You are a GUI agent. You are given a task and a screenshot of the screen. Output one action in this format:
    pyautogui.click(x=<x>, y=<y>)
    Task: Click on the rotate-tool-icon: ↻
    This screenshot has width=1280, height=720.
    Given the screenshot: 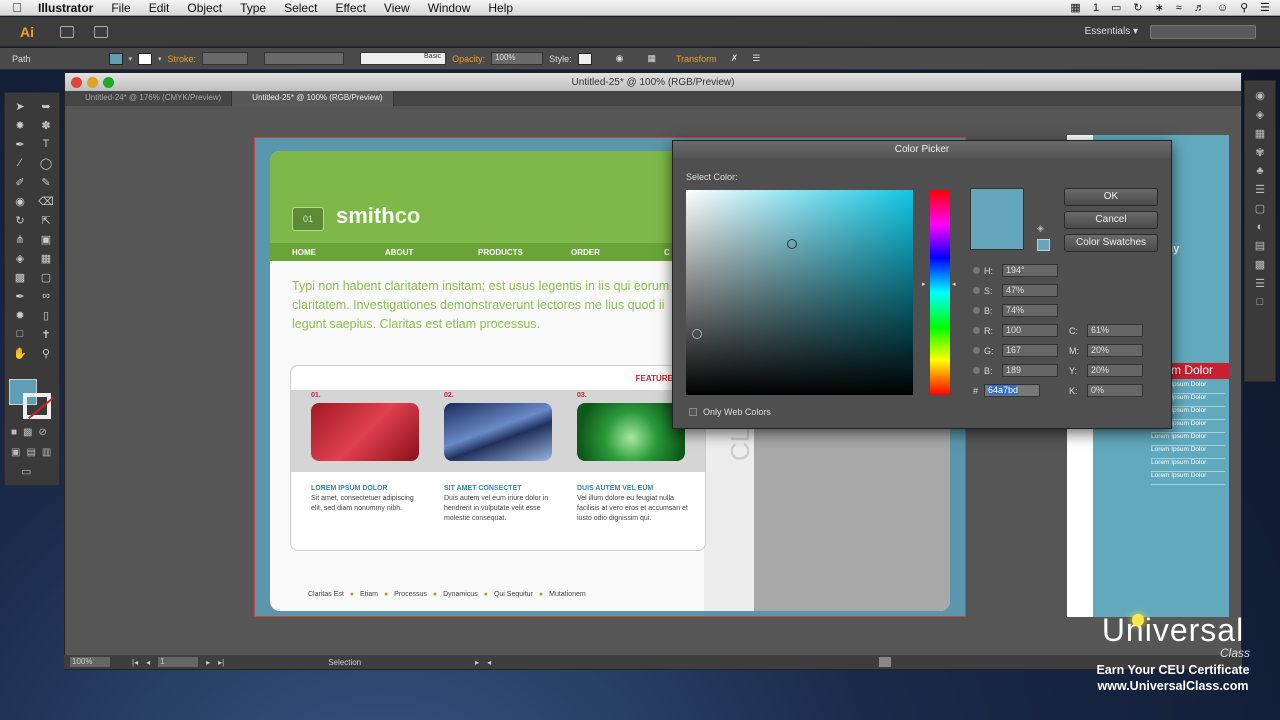 What is the action you would take?
    pyautogui.click(x=20, y=220)
    